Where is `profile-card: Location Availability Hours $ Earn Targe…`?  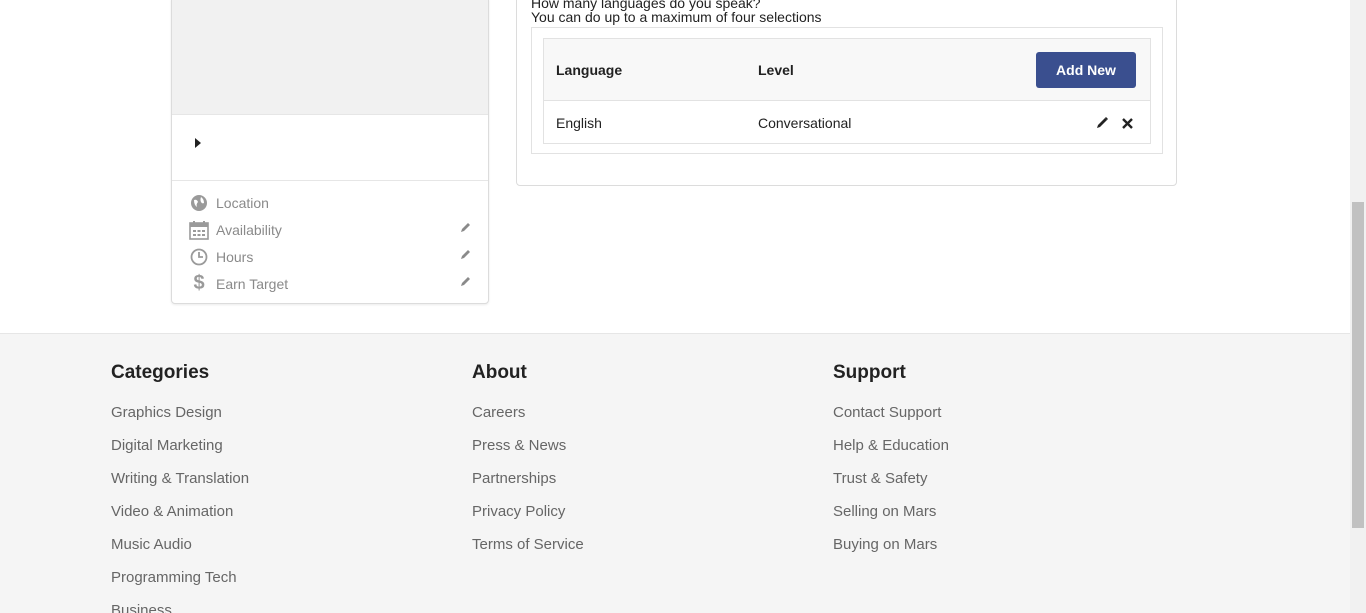 profile-card: Location Availability Hours $ Earn Targe… is located at coordinates (330, 152).